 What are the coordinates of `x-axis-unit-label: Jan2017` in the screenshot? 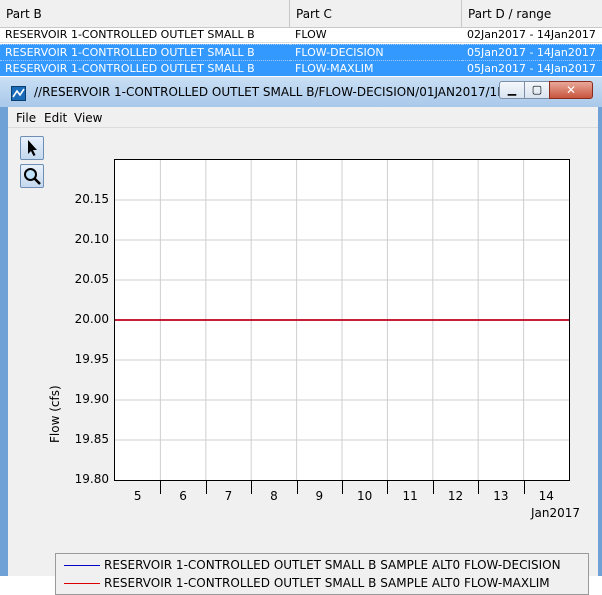 It's located at (556, 513).